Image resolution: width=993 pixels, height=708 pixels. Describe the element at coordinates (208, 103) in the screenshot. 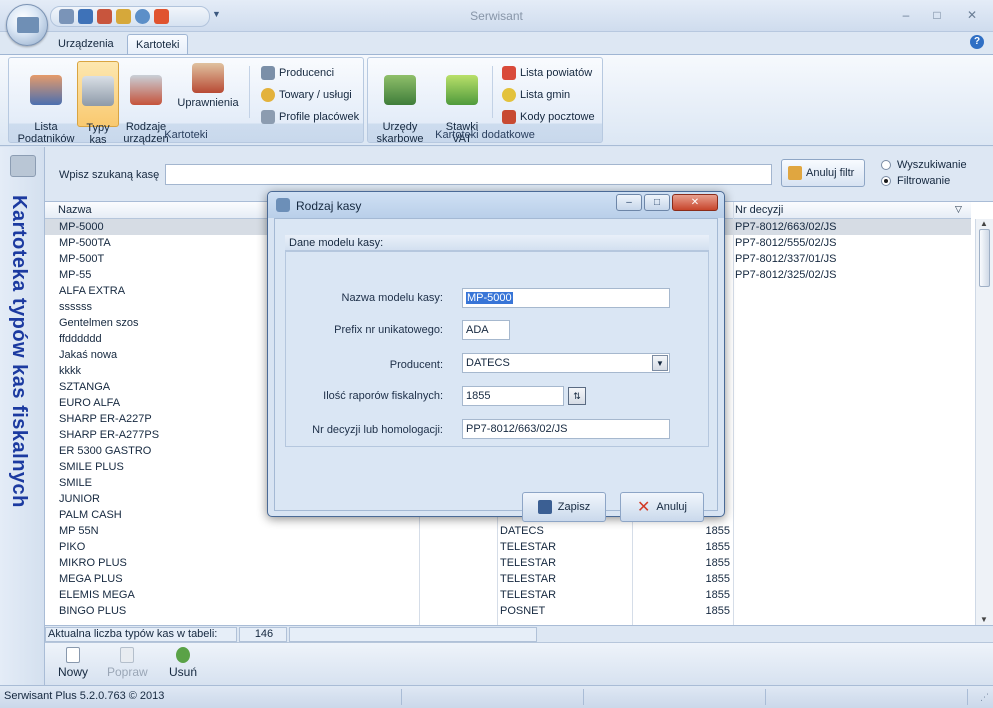

I see `uprawnienia-label: Uprawnienia` at that location.